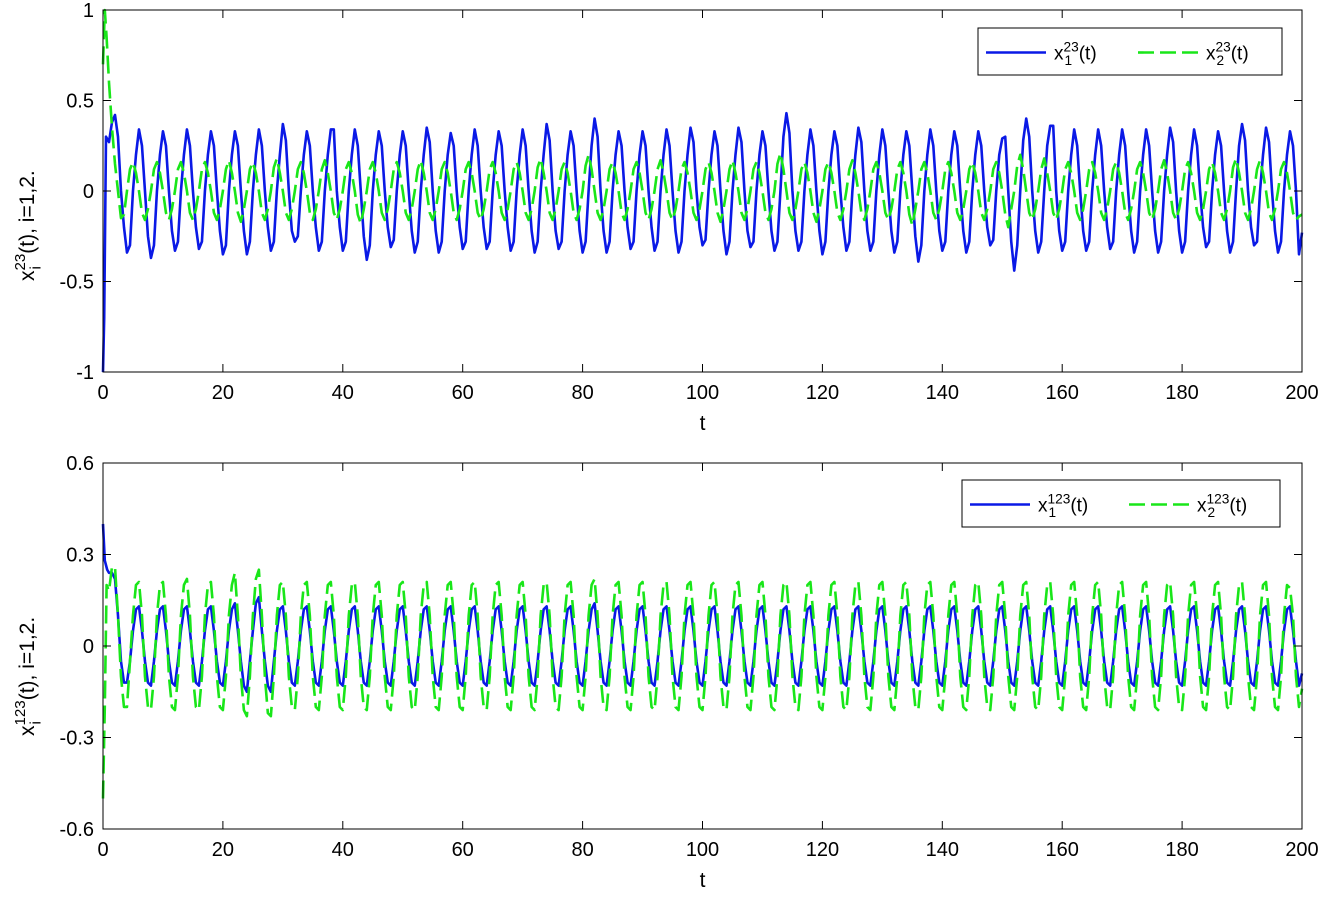 The width and height of the screenshot is (1322, 899). I want to click on y-tick-label: -0.3, so click(77, 739).